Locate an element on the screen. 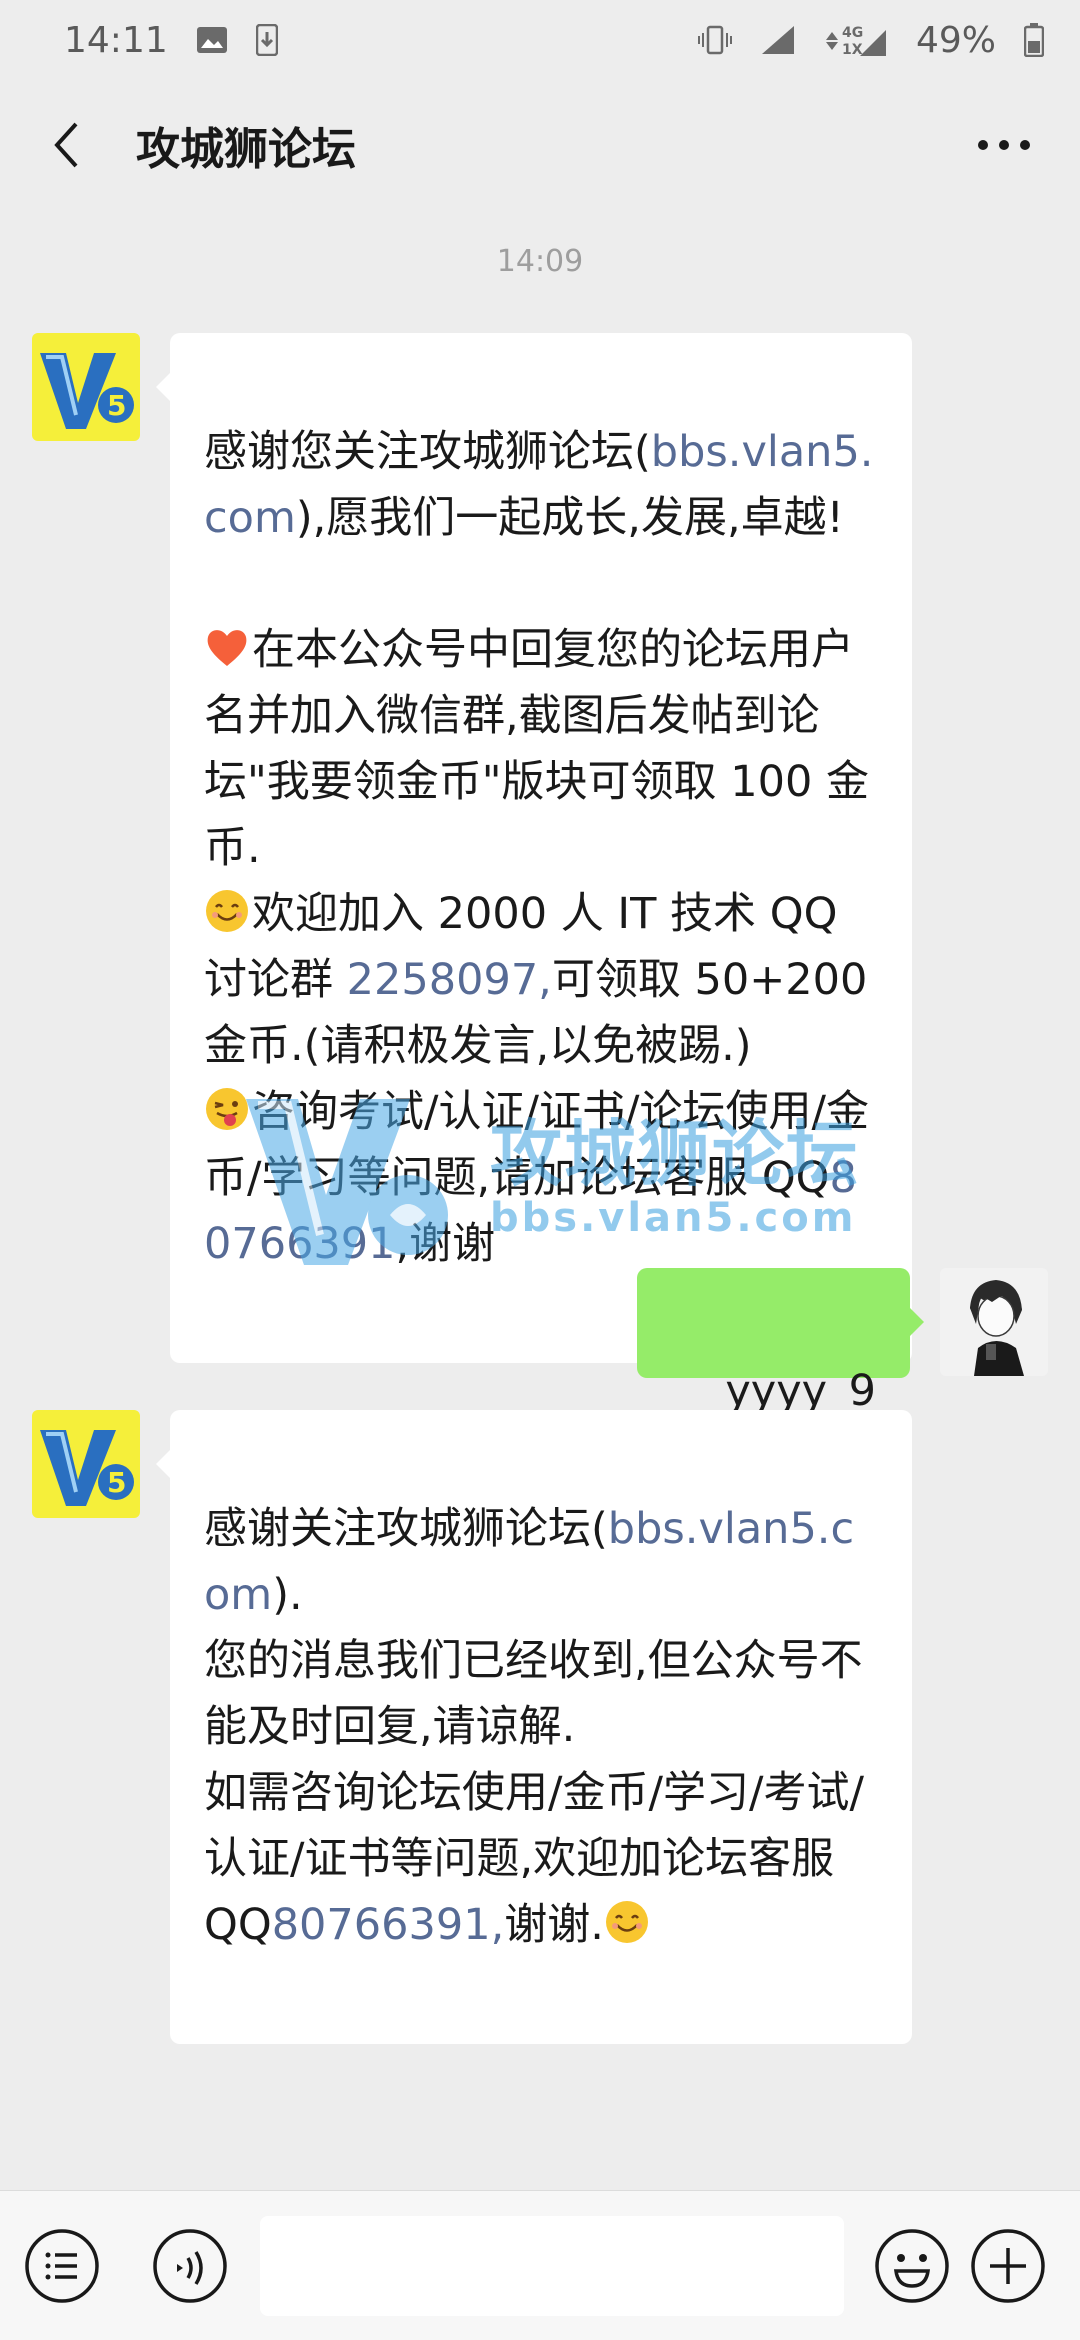 This screenshot has height=2340, width=1080. message-text: yyyy_9 is located at coordinates (800, 1391).